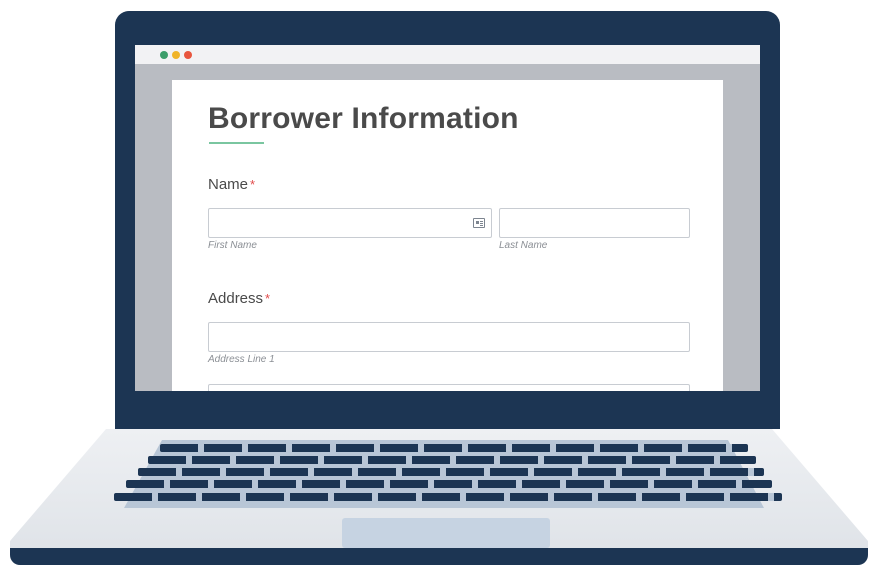 The height and width of the screenshot is (569, 878). I want to click on address-line2-input, so click(449, 387).